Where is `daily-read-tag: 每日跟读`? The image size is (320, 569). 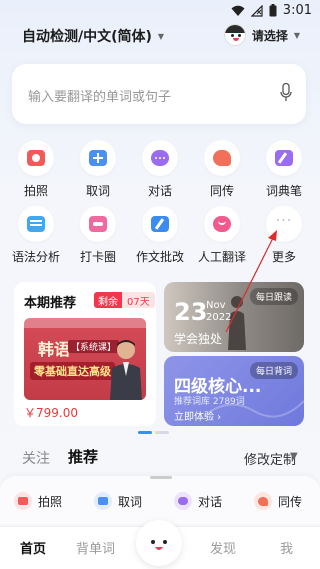 daily-read-tag: 每日跟读 is located at coordinates (273, 296).